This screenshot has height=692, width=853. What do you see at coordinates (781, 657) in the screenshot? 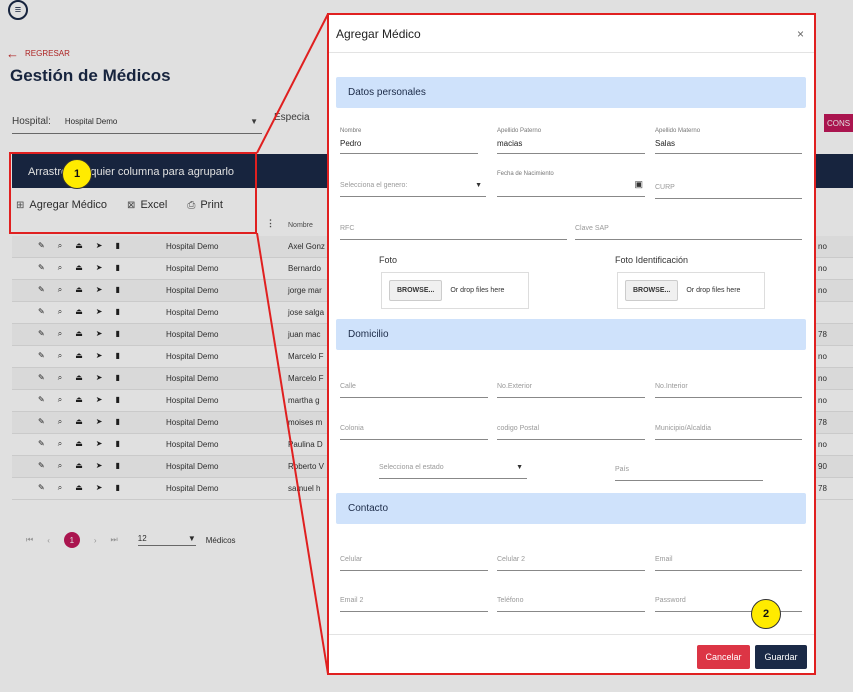
I see `save-button: Guardar` at bounding box center [781, 657].